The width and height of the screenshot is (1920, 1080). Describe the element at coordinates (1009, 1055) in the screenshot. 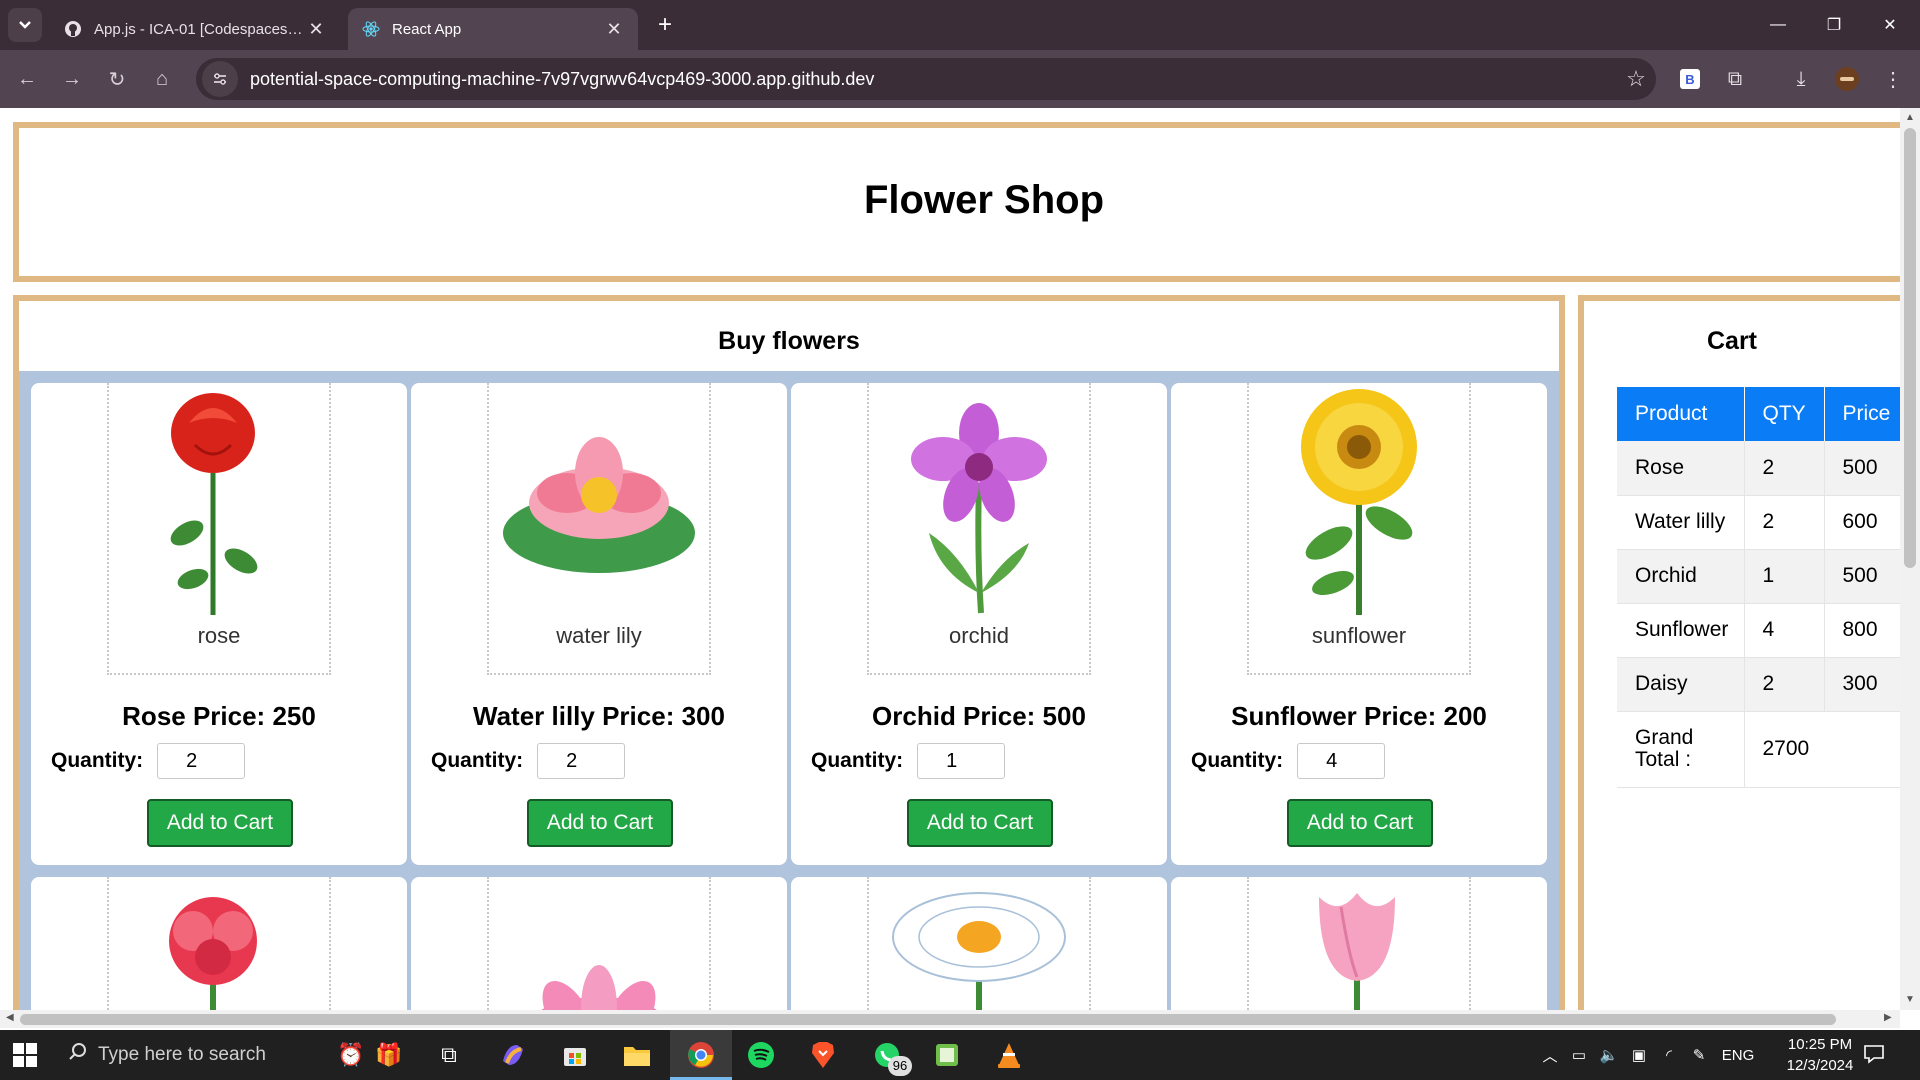

I see `vlc-icon` at that location.